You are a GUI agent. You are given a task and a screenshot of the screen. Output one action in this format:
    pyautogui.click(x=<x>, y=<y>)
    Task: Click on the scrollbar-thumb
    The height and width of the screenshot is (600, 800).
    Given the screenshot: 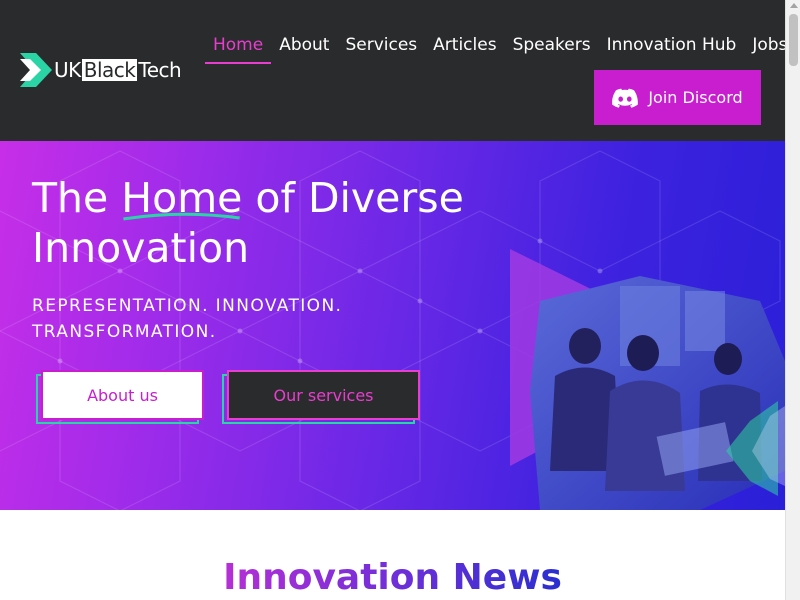 What is the action you would take?
    pyautogui.click(x=793, y=40)
    